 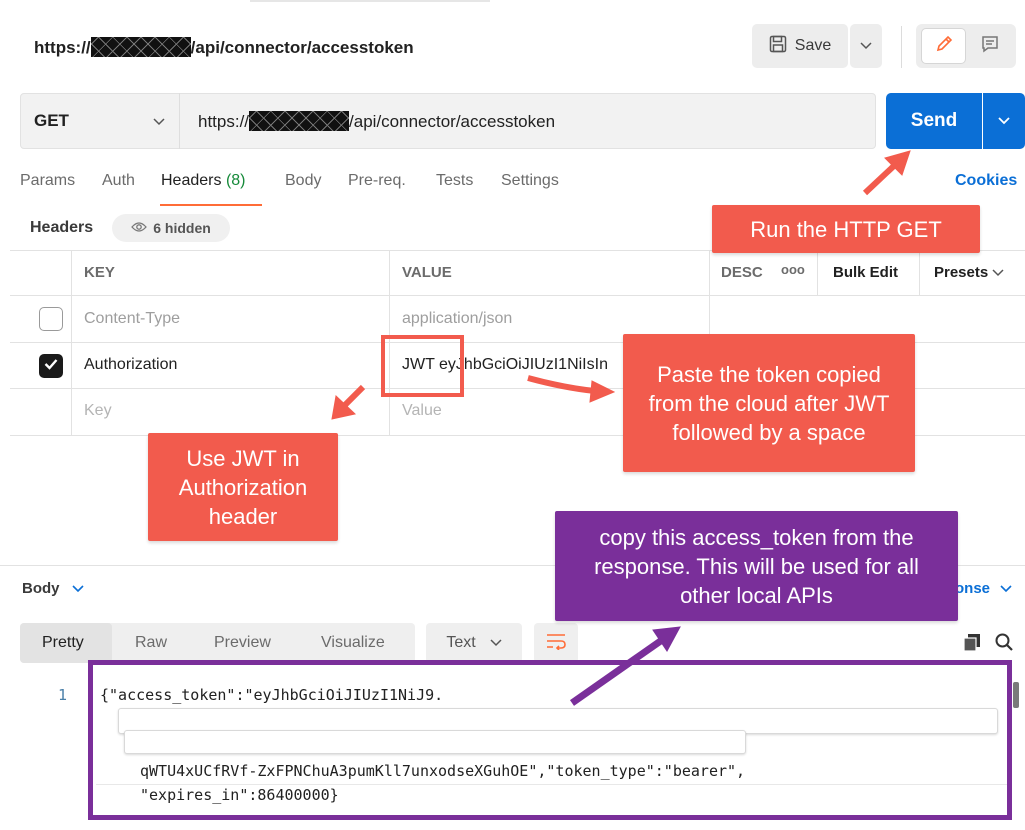 What do you see at coordinates (602, 391) in the screenshot?
I see `arrow-head` at bounding box center [602, 391].